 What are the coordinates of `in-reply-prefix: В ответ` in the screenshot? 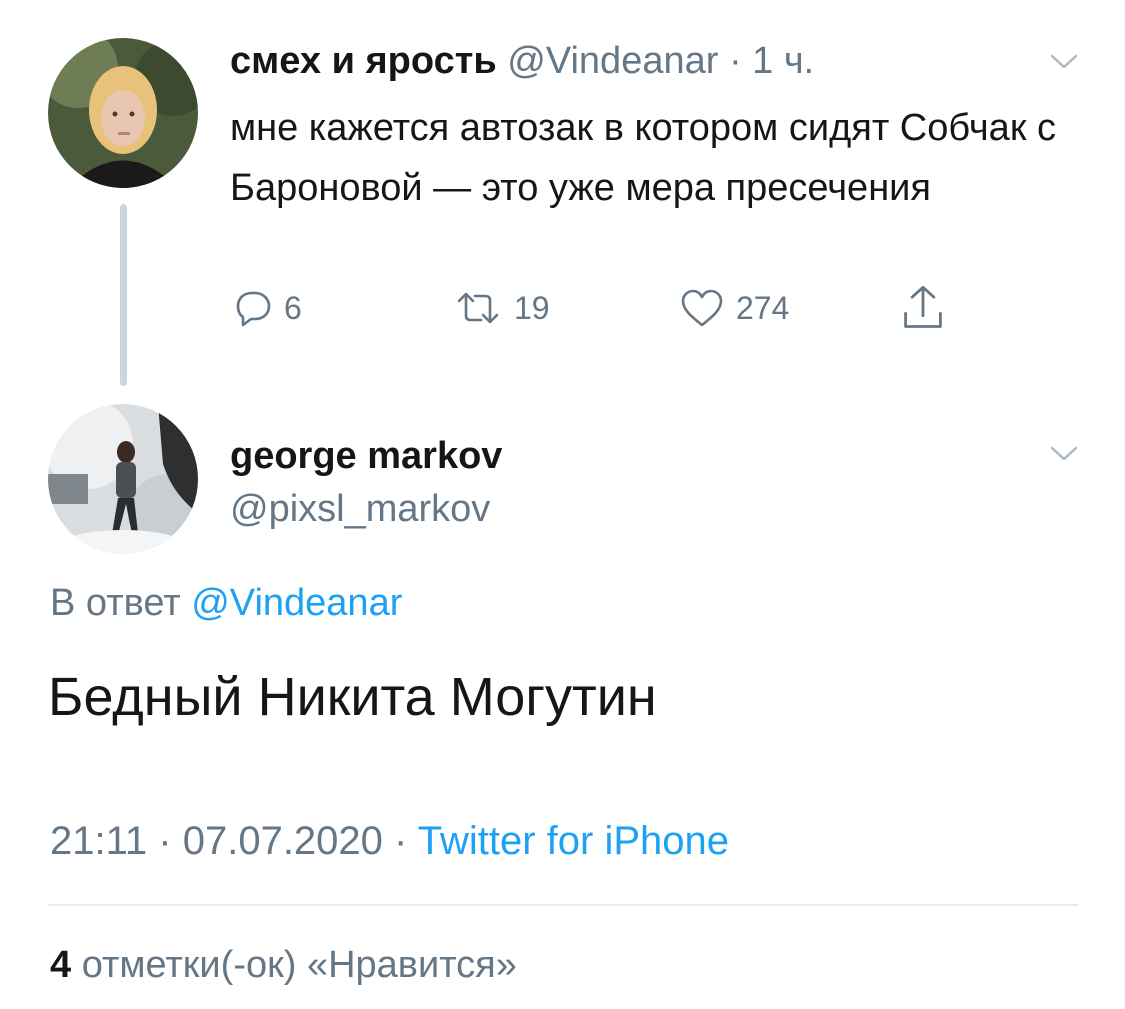 It's located at (115, 603).